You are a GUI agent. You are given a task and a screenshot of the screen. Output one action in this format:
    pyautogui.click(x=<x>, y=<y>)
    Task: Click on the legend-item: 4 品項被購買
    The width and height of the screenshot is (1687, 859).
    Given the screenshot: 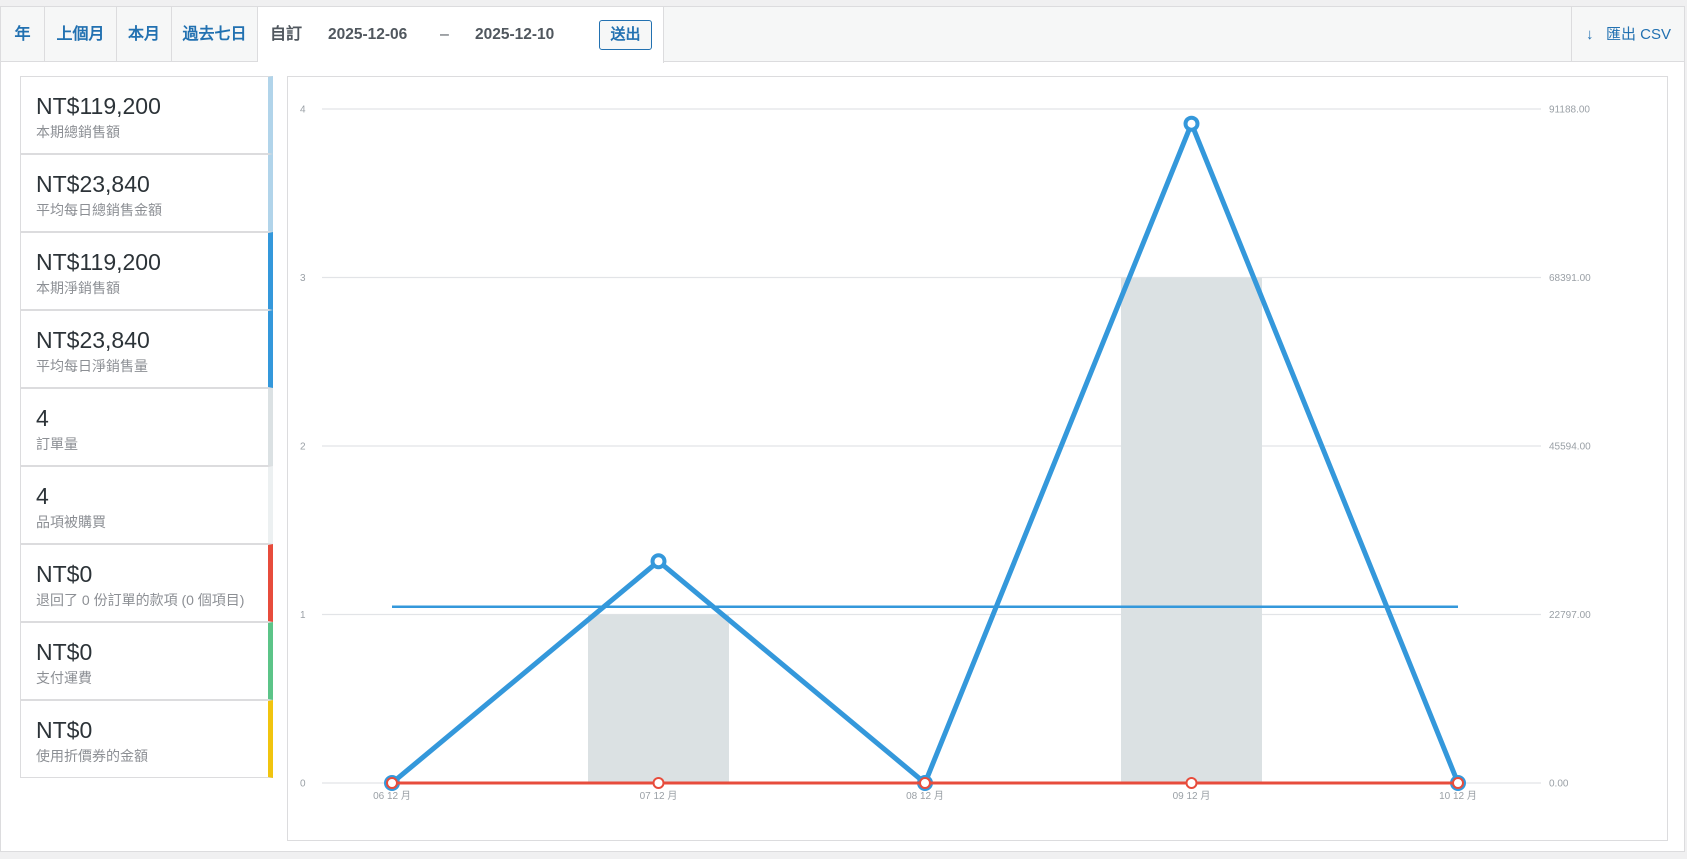 What is the action you would take?
    pyautogui.click(x=146, y=505)
    